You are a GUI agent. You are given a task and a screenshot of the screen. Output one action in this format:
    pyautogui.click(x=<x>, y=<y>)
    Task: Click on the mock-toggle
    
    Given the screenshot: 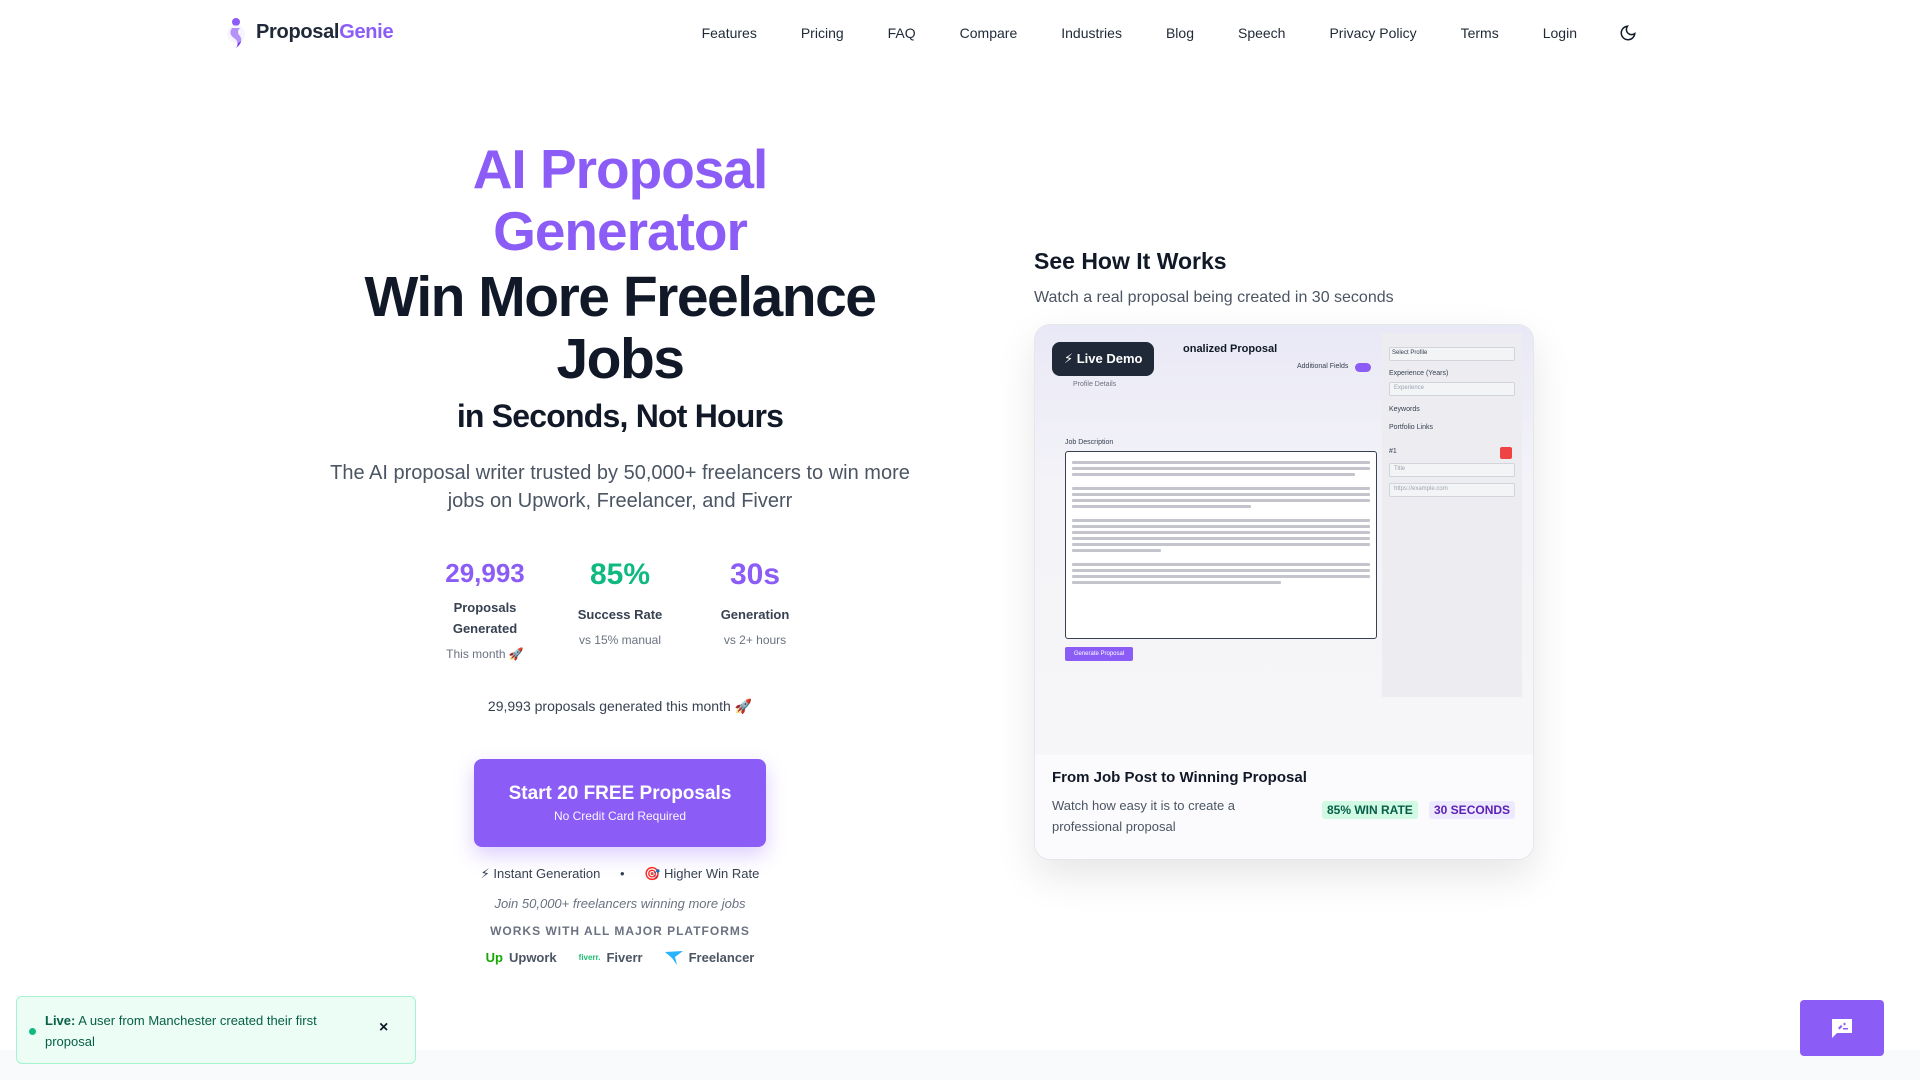 What is the action you would take?
    pyautogui.click(x=1363, y=367)
    